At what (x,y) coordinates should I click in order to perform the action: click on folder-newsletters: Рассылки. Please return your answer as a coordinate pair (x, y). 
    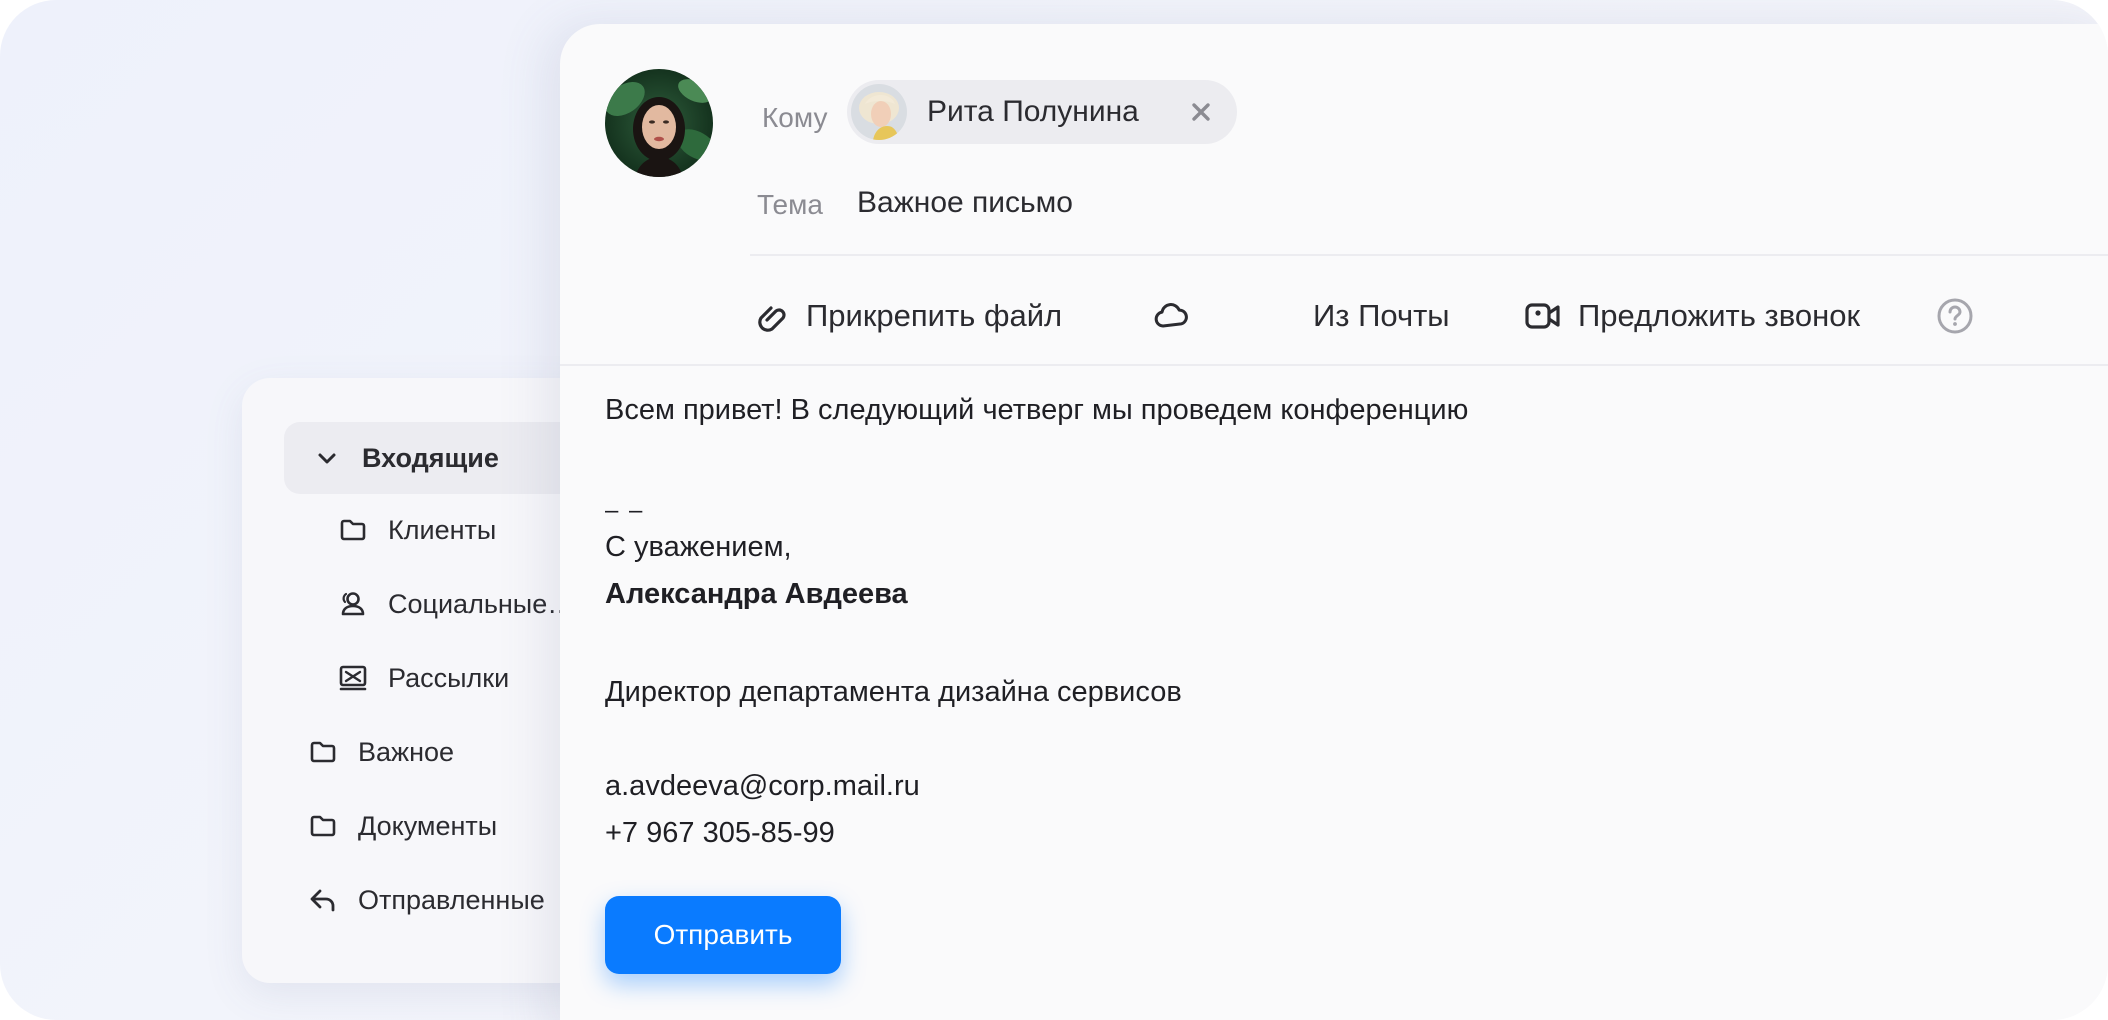
    Looking at the image, I should click on (422, 678).